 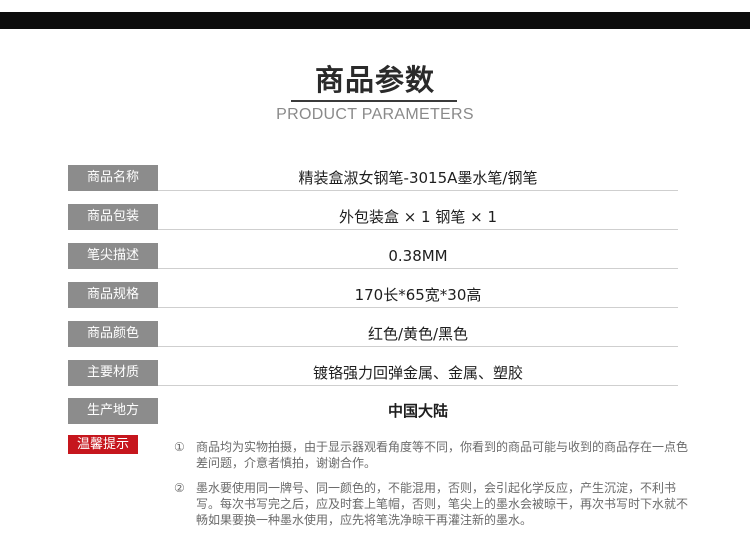 I want to click on param-row-color: 商品颜色 红色/黄色/黑色, so click(x=373, y=334).